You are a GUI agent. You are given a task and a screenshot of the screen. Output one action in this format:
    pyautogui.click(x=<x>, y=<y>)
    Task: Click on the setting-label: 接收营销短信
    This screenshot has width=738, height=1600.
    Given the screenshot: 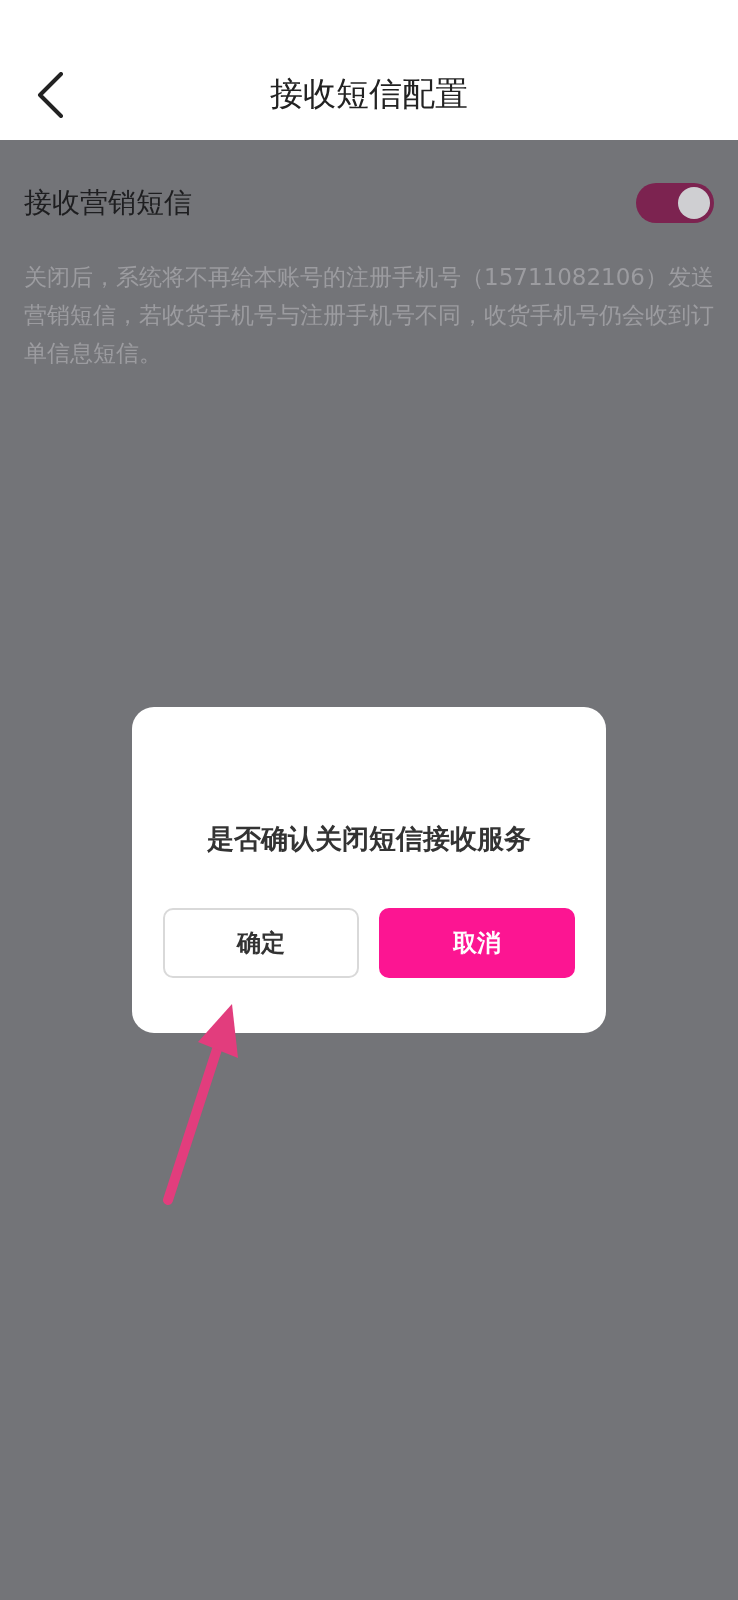 What is the action you would take?
    pyautogui.click(x=108, y=203)
    